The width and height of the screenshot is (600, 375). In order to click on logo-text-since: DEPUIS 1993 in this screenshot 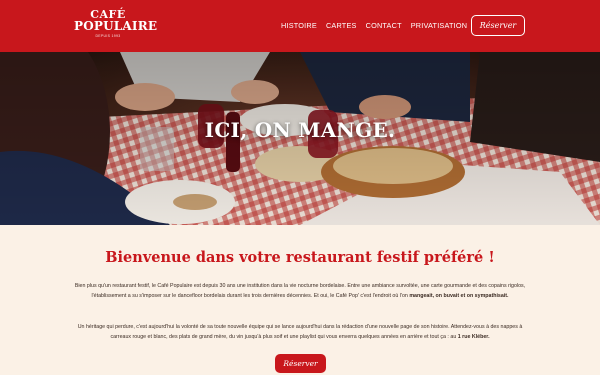, I will do `click(108, 36)`.